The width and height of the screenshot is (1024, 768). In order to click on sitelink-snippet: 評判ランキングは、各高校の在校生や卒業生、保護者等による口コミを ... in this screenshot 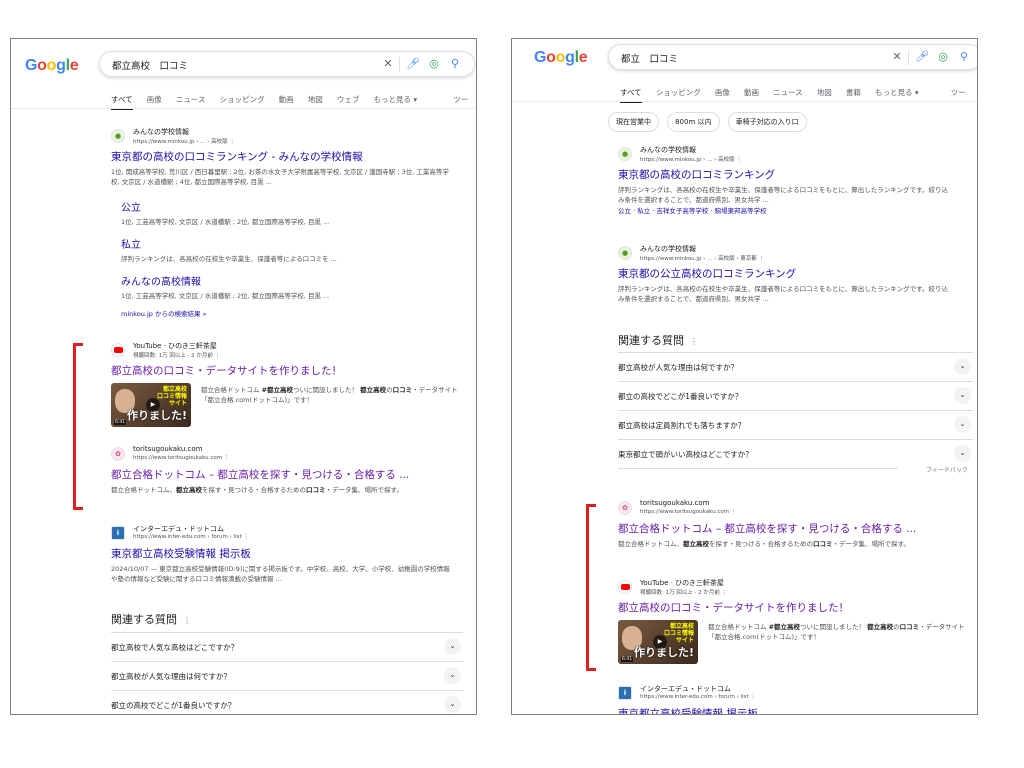, I will do `click(229, 259)`.